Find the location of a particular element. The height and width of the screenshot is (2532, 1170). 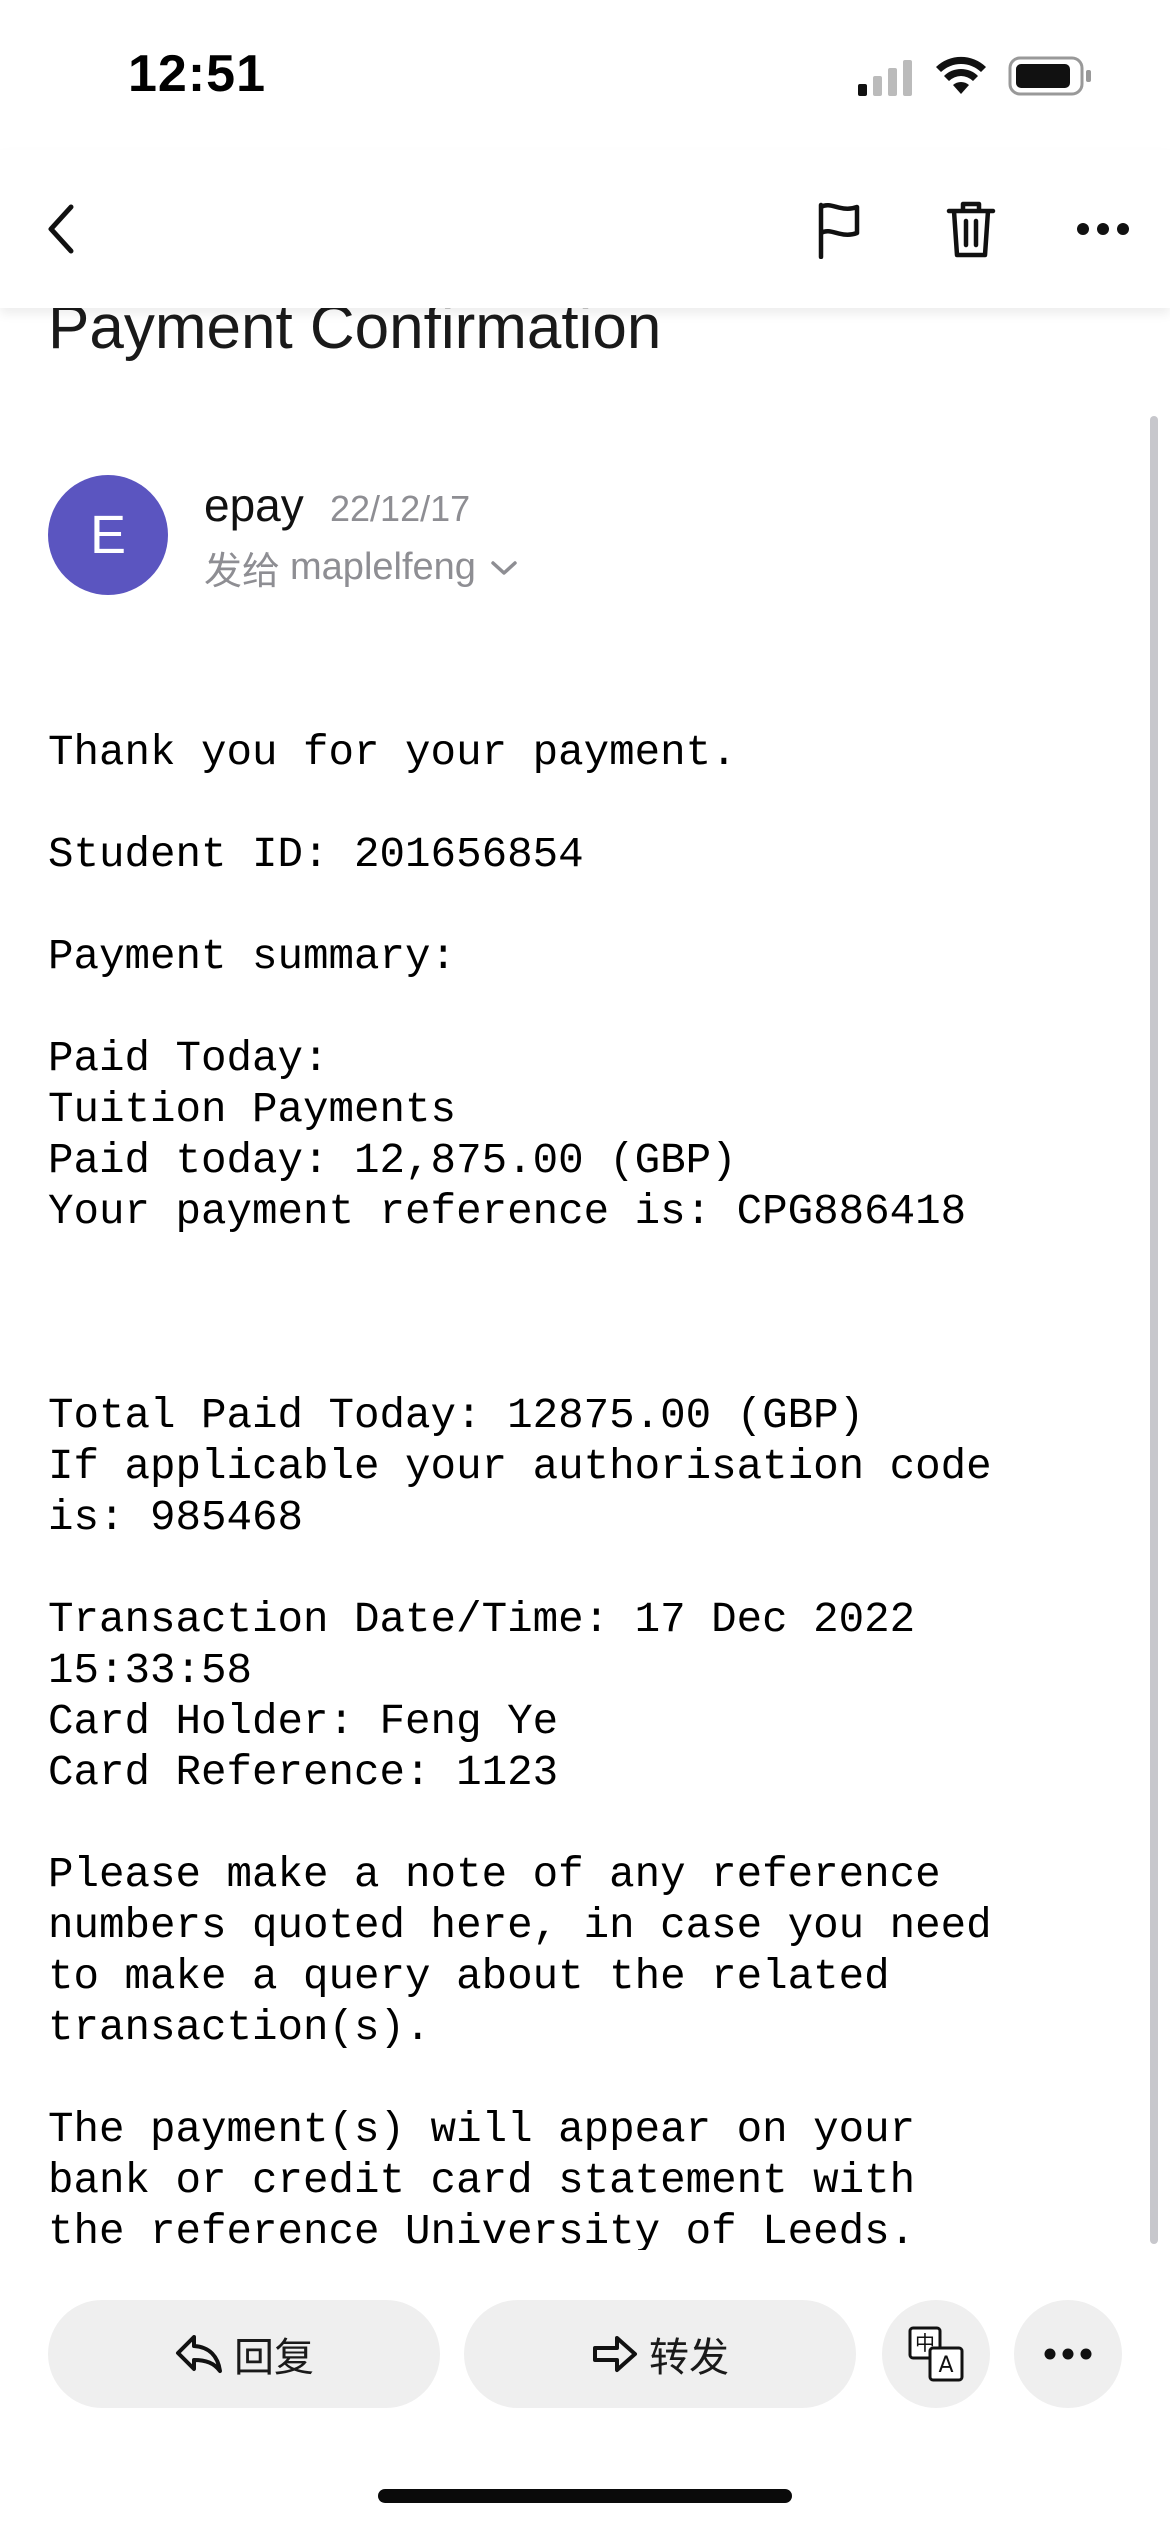

status-bar: 12:51 is located at coordinates (585, 75).